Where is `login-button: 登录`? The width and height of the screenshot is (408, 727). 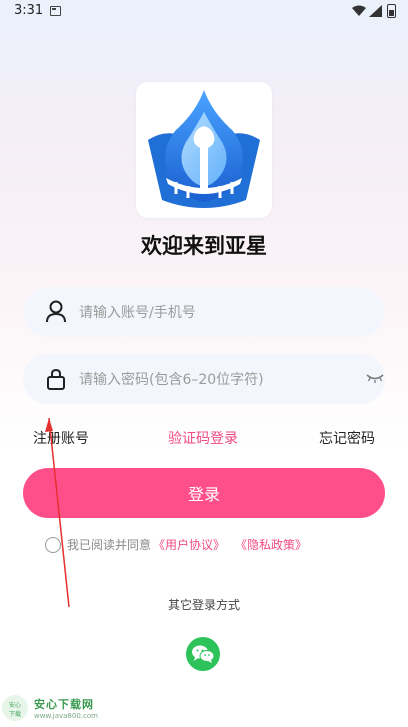
login-button: 登录 is located at coordinates (204, 493).